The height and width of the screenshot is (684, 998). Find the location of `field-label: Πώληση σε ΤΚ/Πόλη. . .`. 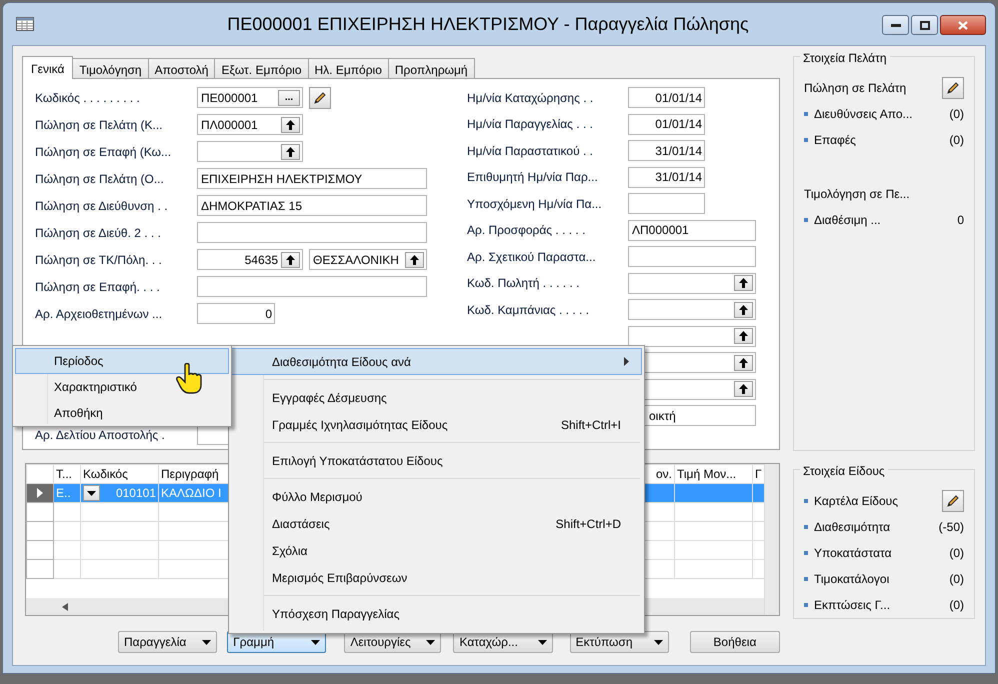

field-label: Πώληση σε ΤΚ/Πόλη. . . is located at coordinates (99, 260).